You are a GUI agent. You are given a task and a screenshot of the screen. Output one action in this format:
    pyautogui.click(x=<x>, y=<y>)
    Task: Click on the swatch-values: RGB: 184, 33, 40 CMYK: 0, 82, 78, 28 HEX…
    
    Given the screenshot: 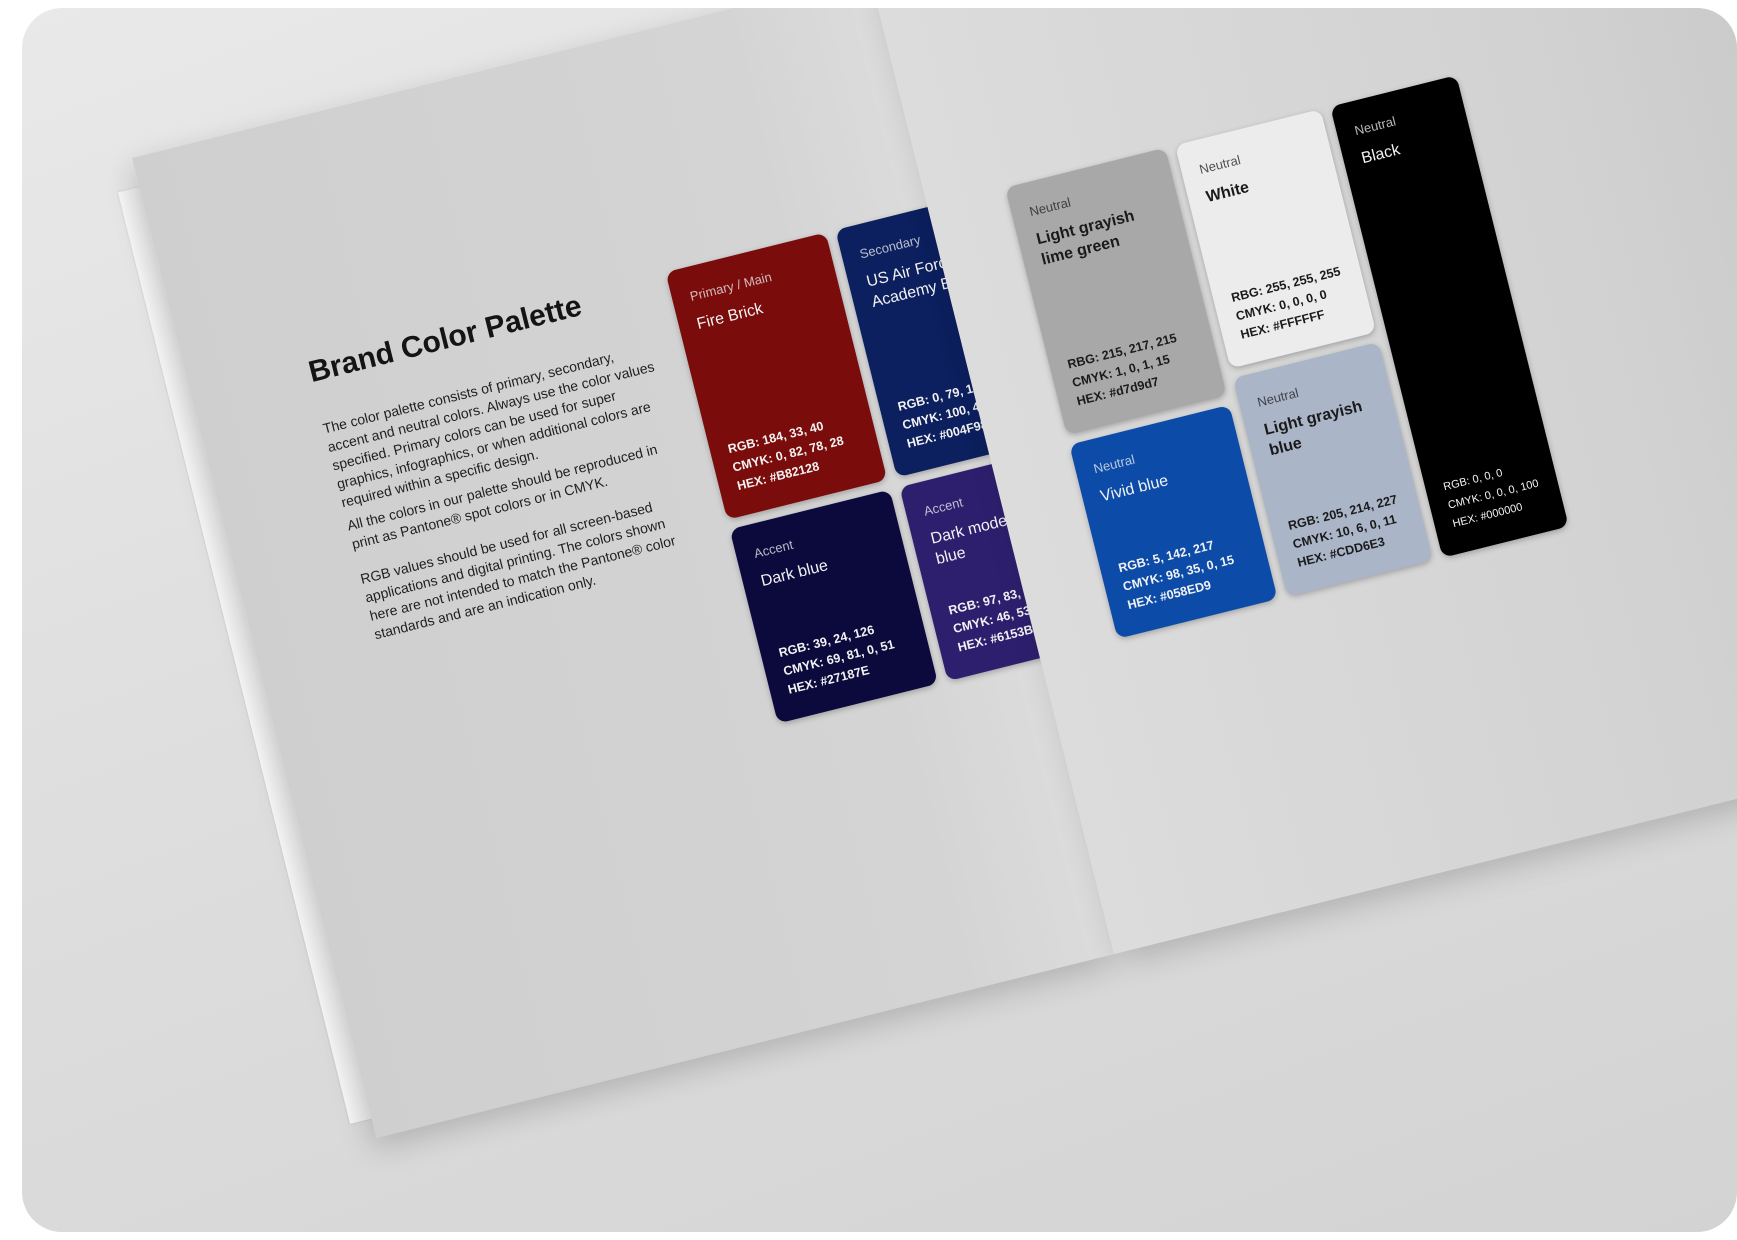 What is the action you would take?
    pyautogui.click(x=788, y=454)
    